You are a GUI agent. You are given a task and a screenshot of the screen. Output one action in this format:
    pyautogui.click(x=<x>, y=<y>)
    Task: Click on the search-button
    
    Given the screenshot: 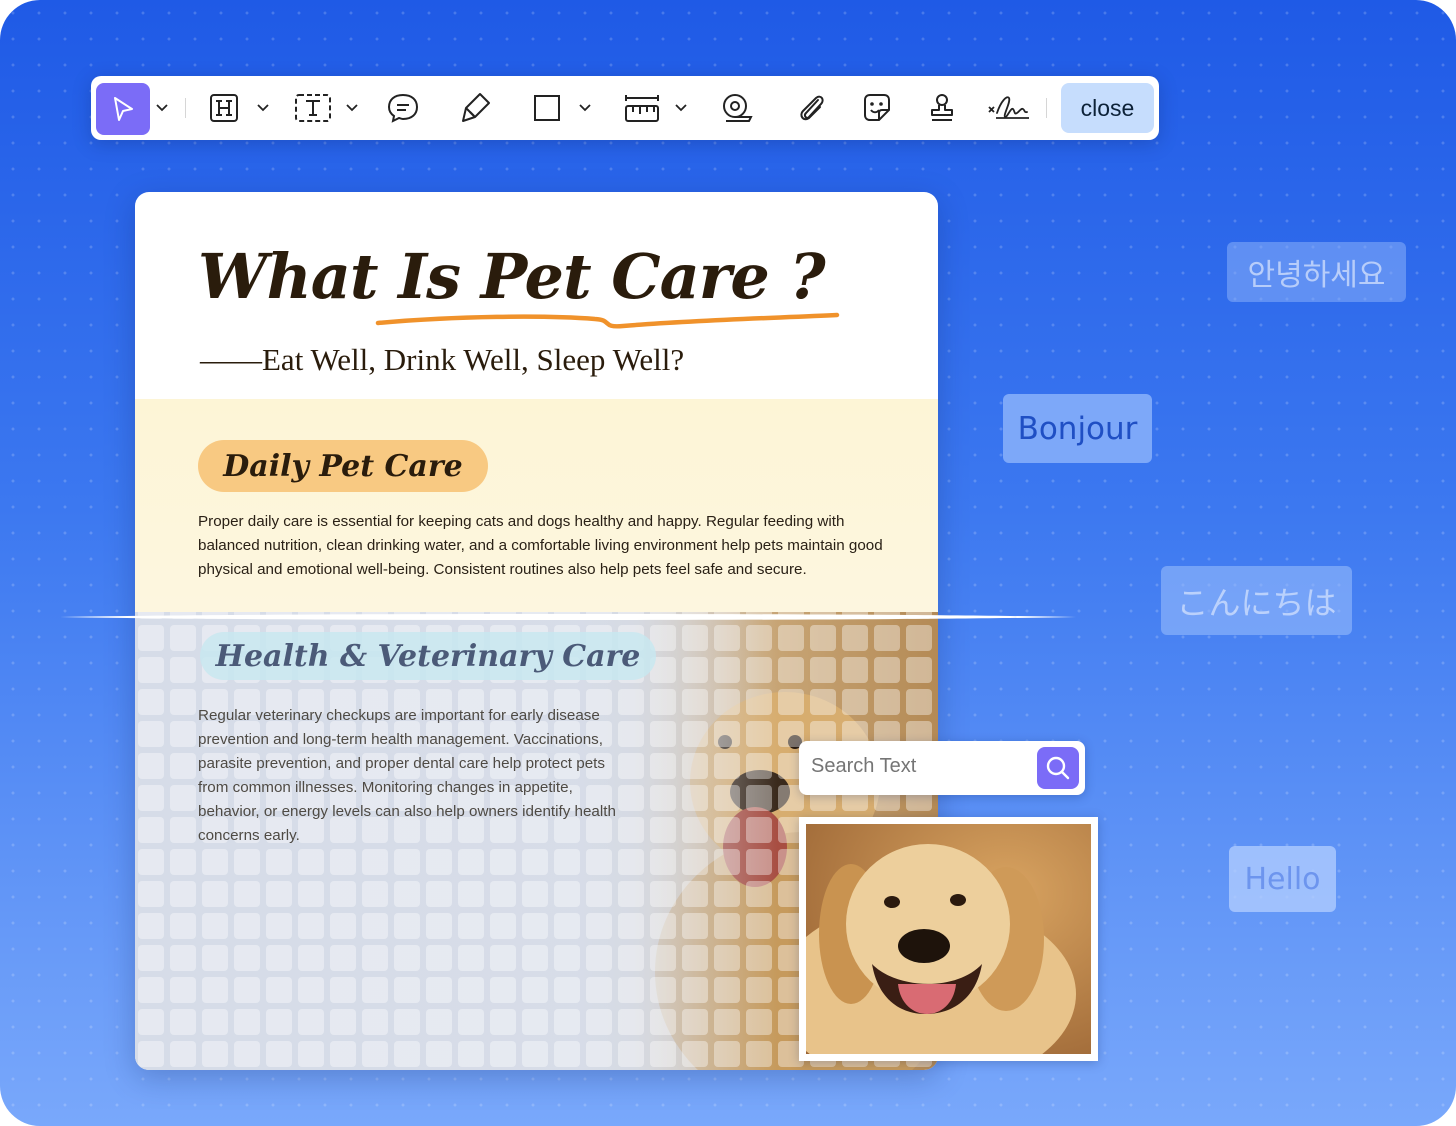 What is the action you would take?
    pyautogui.click(x=1058, y=768)
    